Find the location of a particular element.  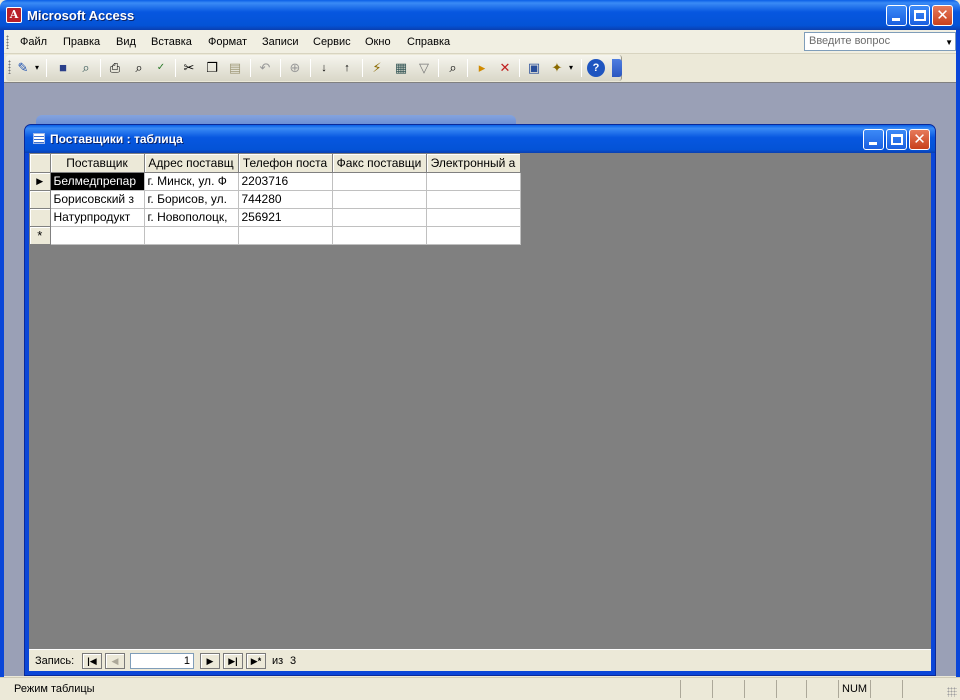

toolbar-options-button is located at coordinates (617, 68).